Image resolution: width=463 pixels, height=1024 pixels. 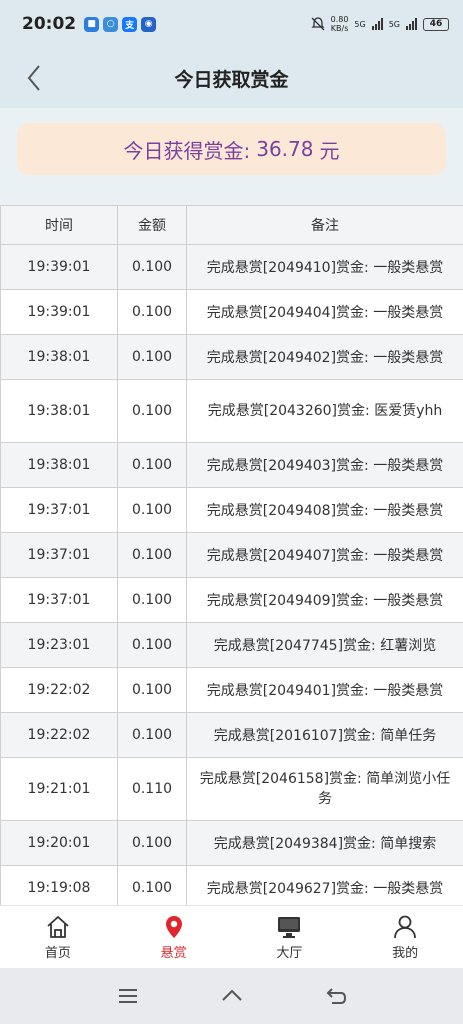 I want to click on total-reward-amount: 36.78, so click(x=285, y=149).